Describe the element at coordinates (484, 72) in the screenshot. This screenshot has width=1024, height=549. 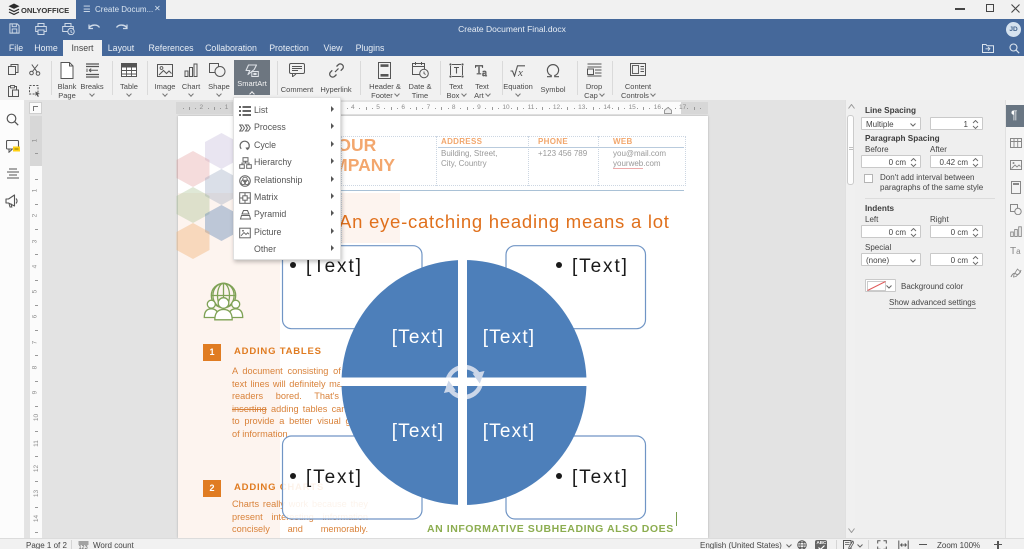
I see `svg-text: a` at that location.